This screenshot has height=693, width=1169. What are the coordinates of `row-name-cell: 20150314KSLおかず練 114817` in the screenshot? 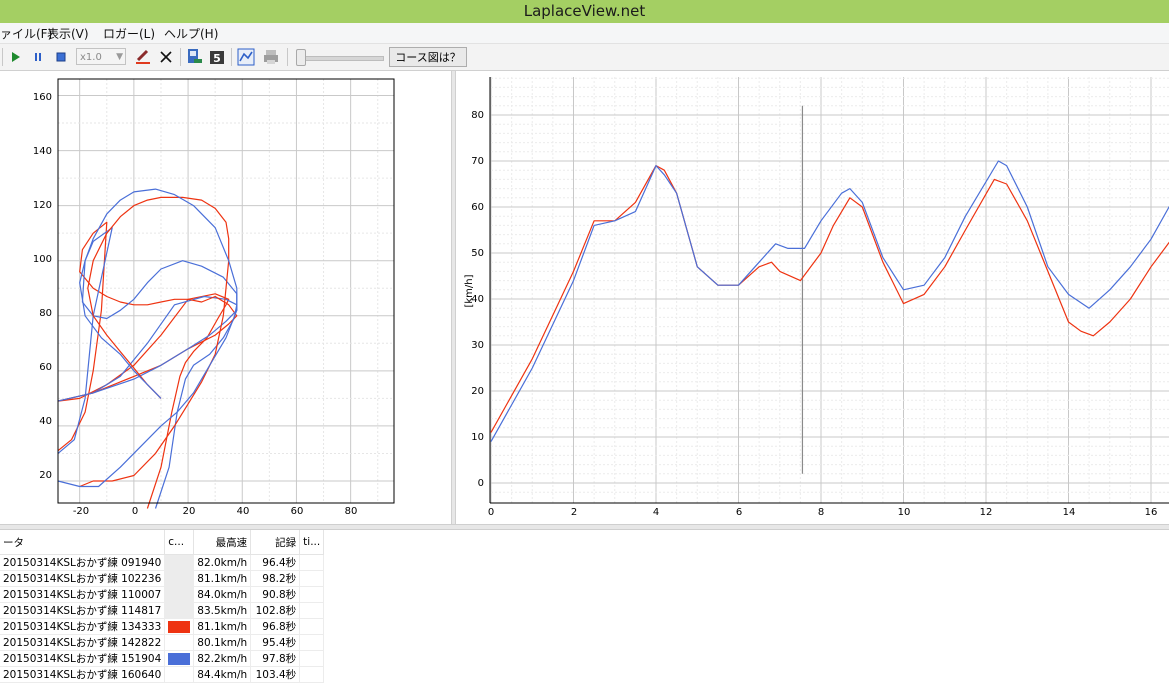 It's located at (83, 610).